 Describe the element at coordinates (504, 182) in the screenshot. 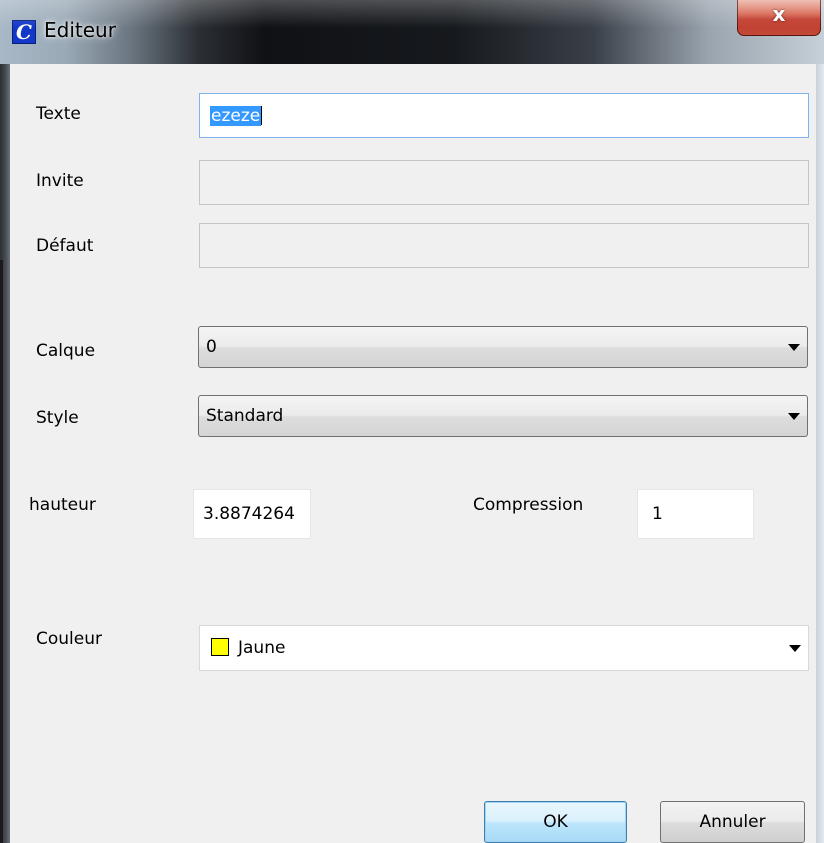

I see `invite-input` at that location.